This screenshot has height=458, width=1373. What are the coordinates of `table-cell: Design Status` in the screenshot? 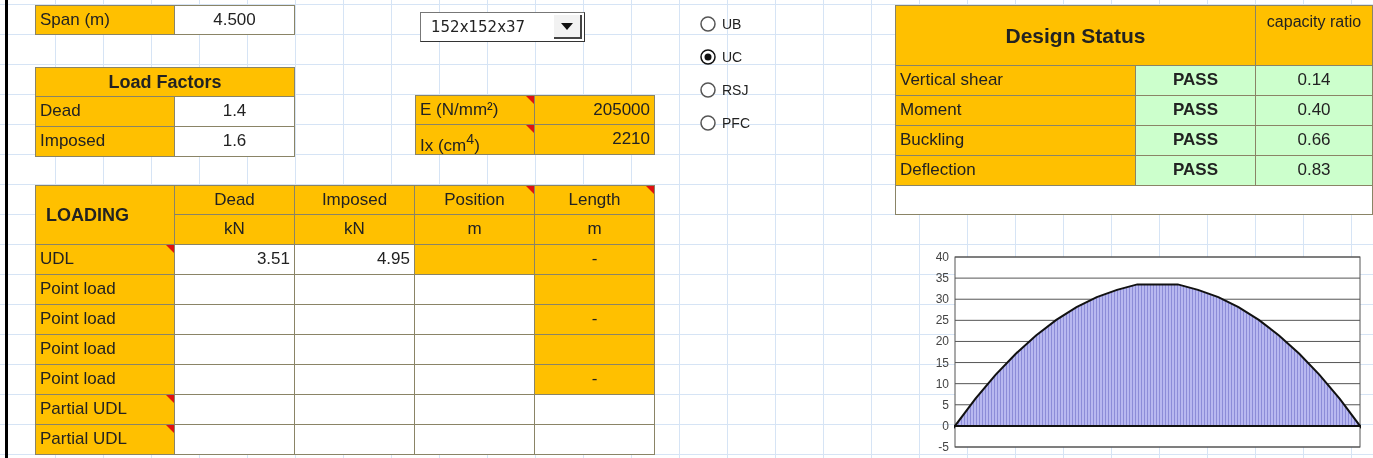 It's located at (1076, 36).